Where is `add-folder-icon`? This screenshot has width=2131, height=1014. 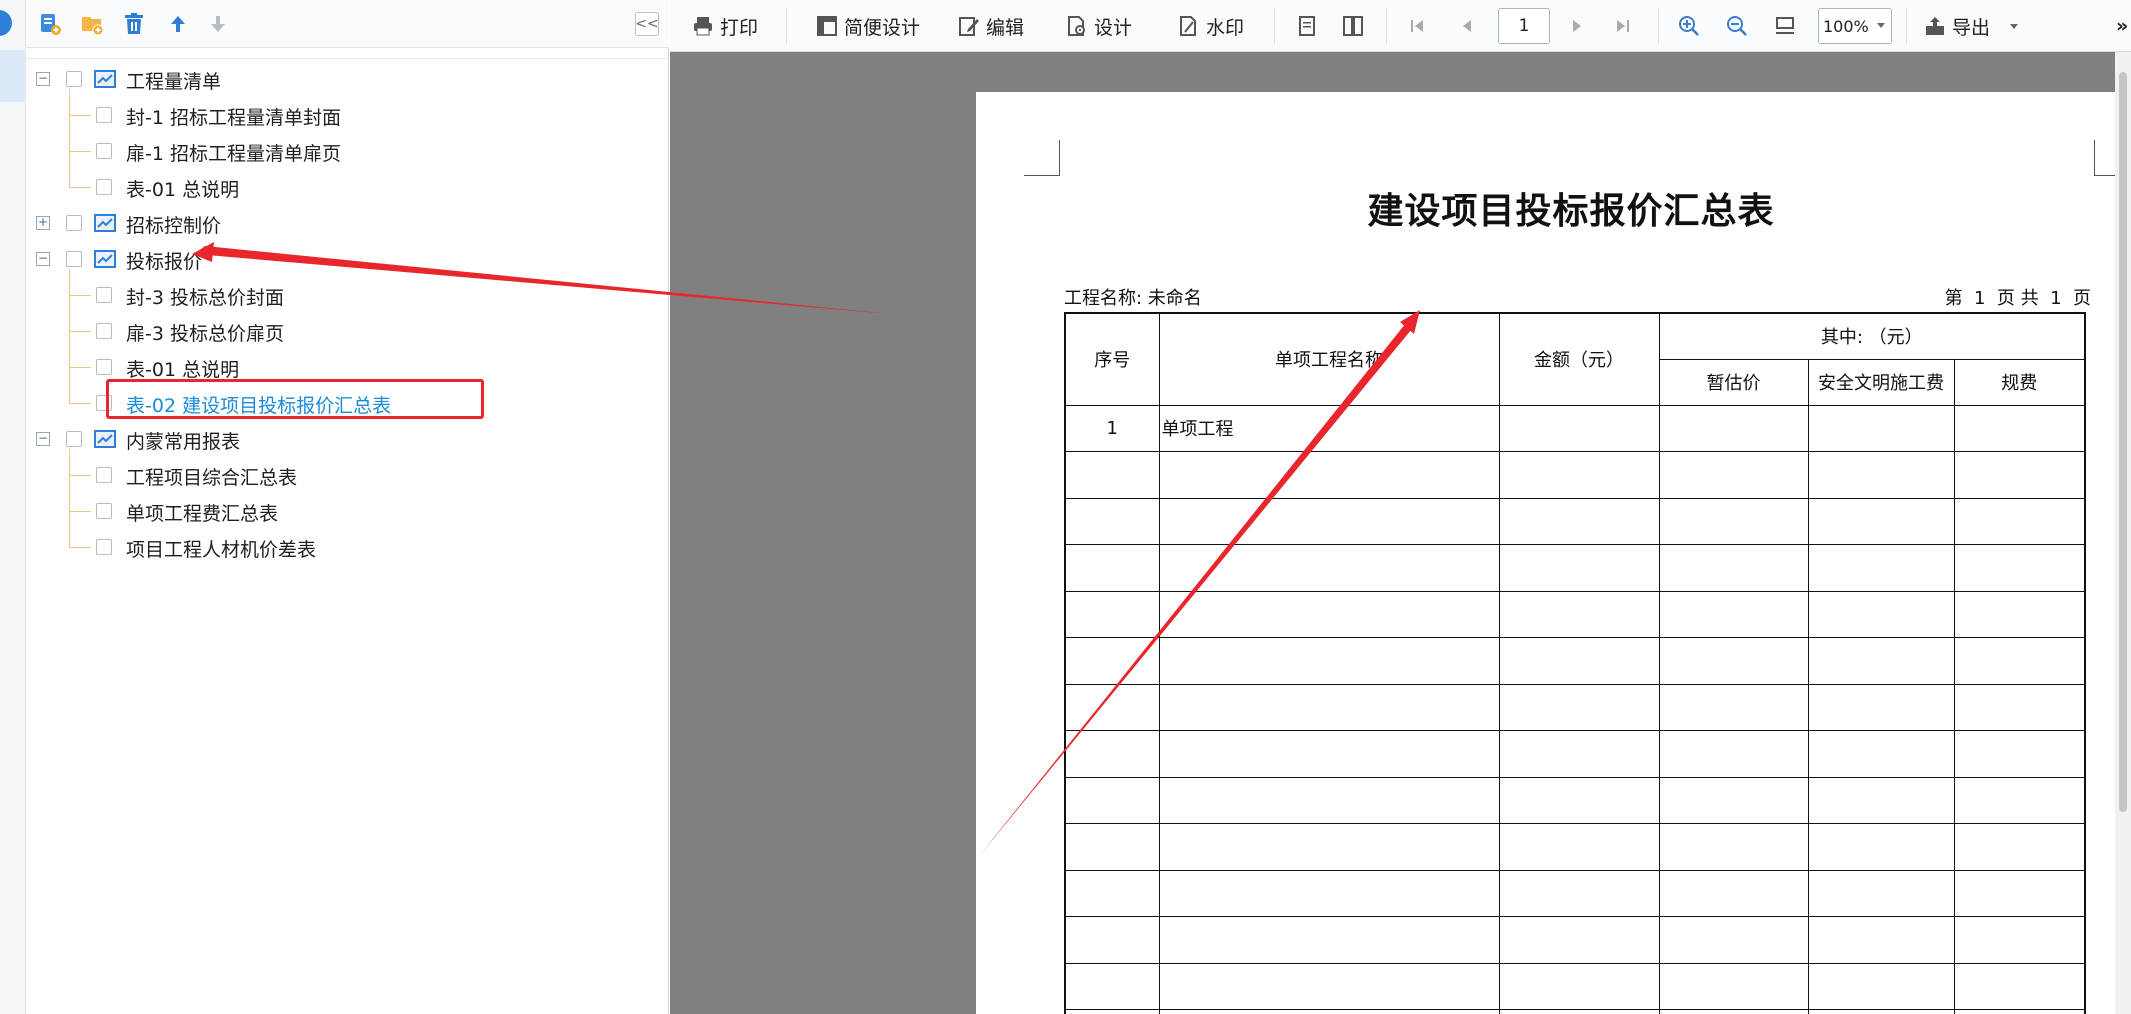
add-folder-icon is located at coordinates (92, 24).